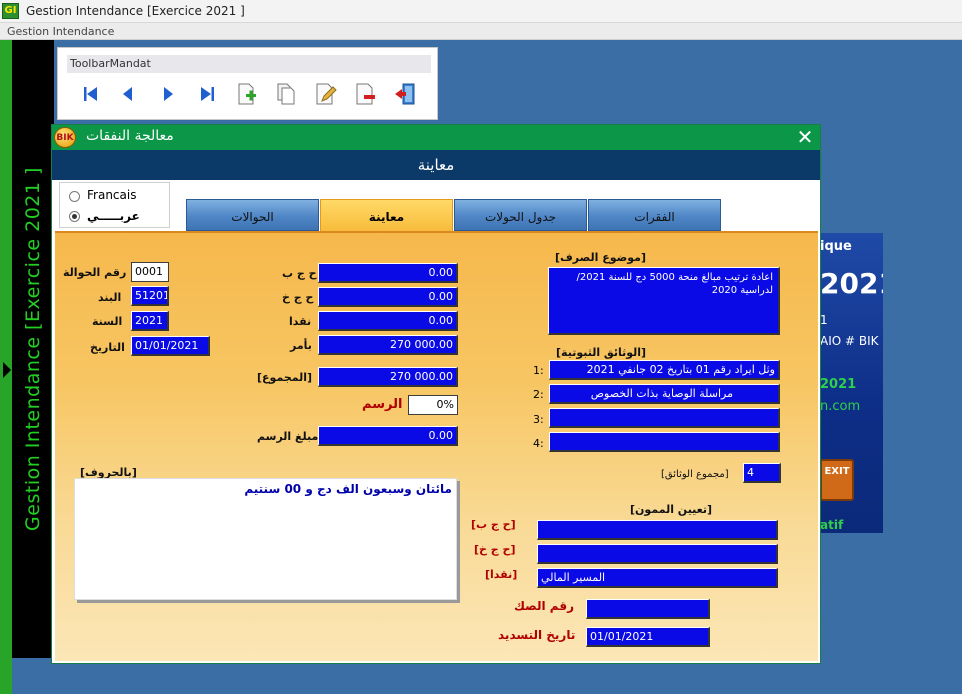 This screenshot has width=962, height=694. Describe the element at coordinates (805, 137) in the screenshot. I see `close-icon: ✕` at that location.